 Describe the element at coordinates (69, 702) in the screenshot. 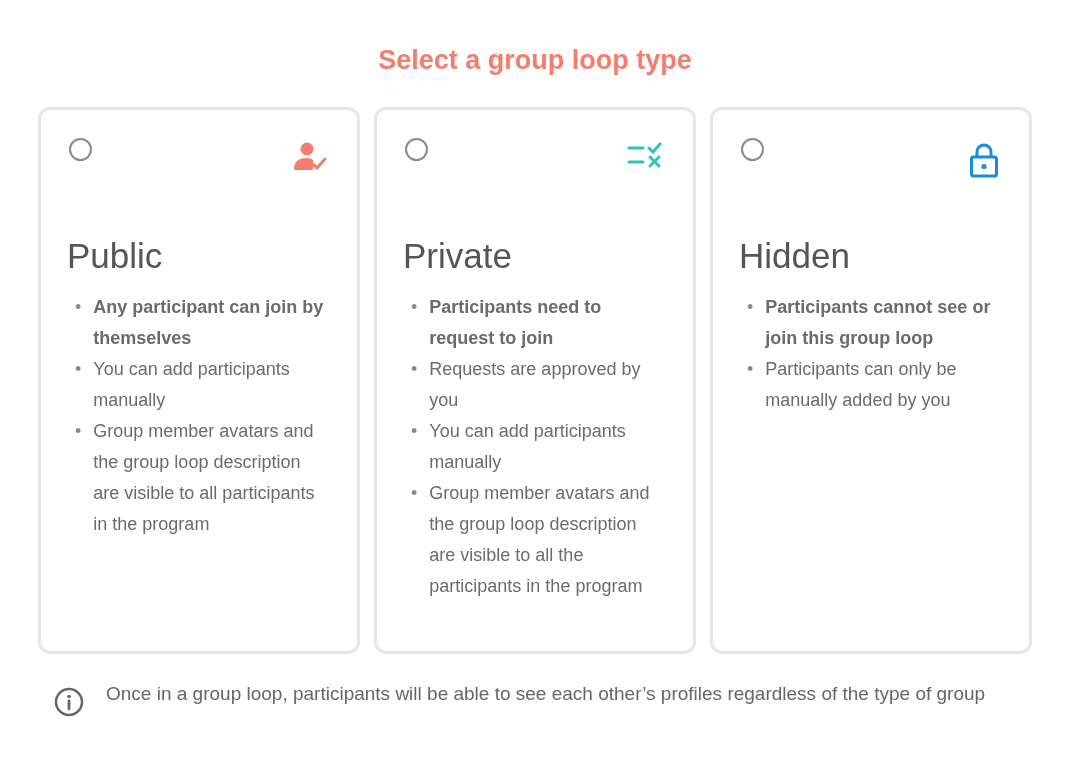

I see `info-icon` at that location.